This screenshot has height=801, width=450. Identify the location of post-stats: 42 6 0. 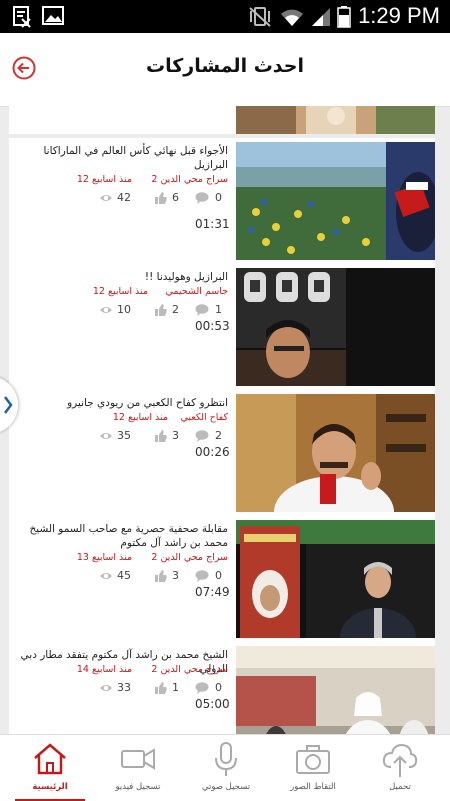
(122, 199).